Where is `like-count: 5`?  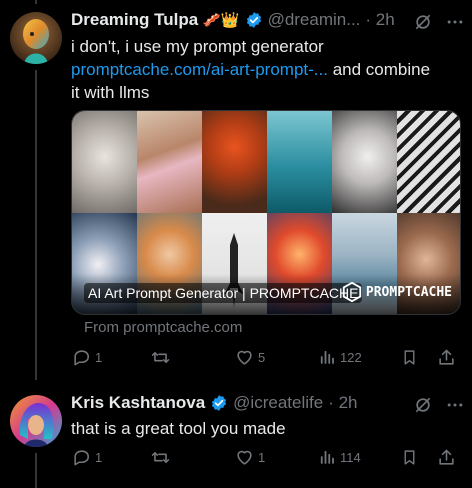 like-count: 5 is located at coordinates (262, 357).